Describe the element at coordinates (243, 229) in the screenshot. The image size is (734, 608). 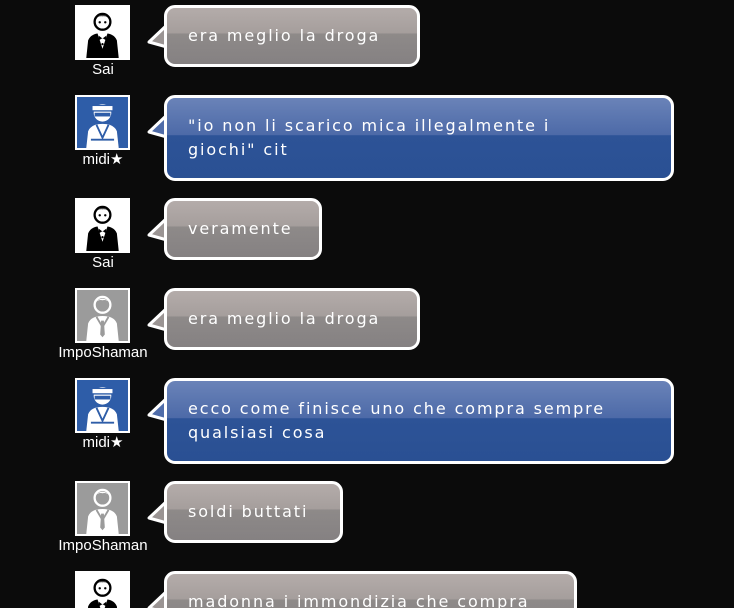
I see `message-bubble: veramente` at that location.